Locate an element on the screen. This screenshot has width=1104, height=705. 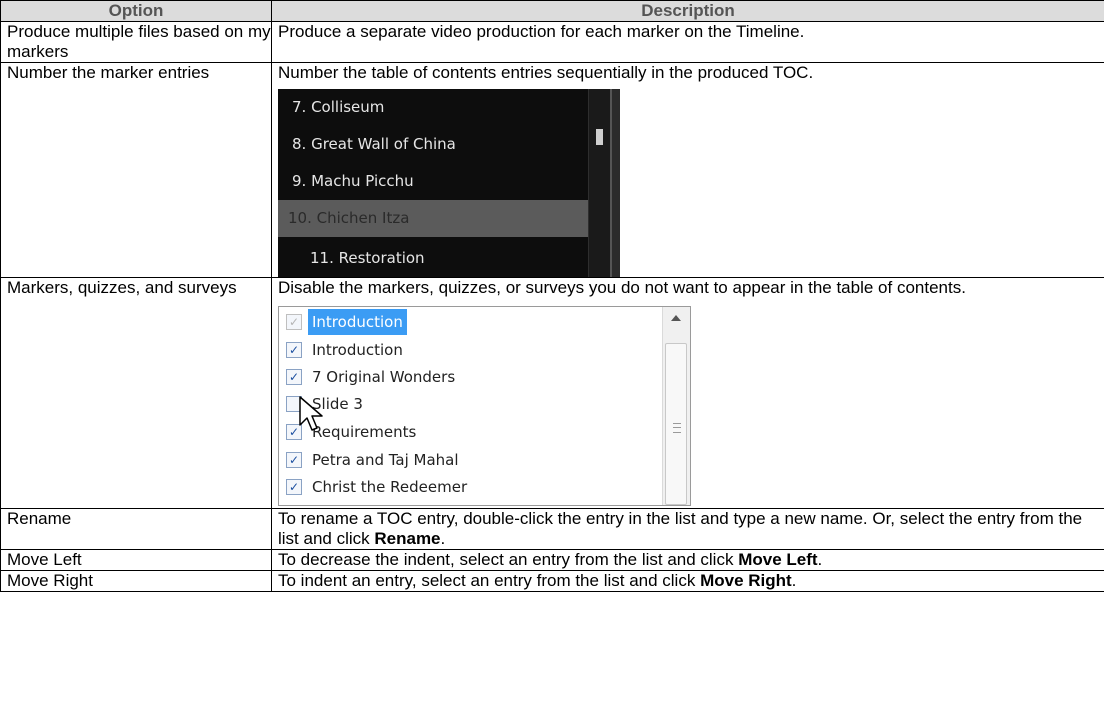
option-cell: Number the marker entries is located at coordinates (136, 170).